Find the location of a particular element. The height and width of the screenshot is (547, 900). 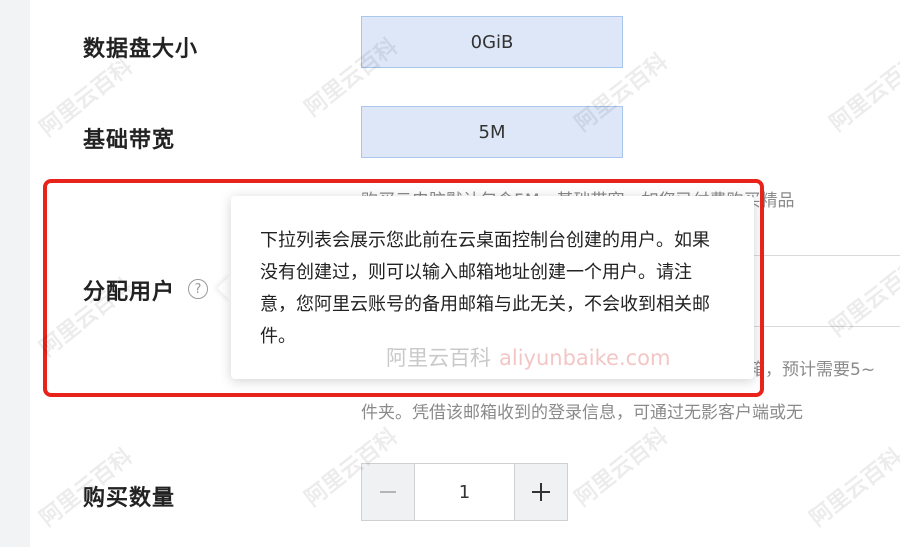

minus-icon is located at coordinates (388, 492).